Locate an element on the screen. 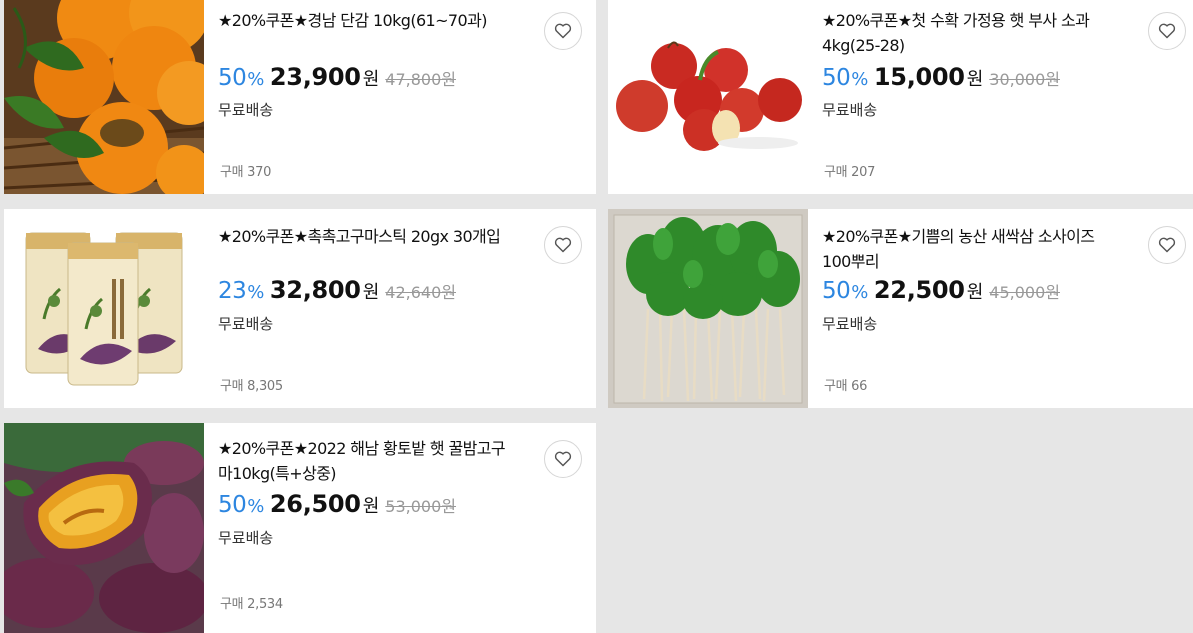  price-row: 50% 26,500 원 53,000원 is located at coordinates (337, 507).